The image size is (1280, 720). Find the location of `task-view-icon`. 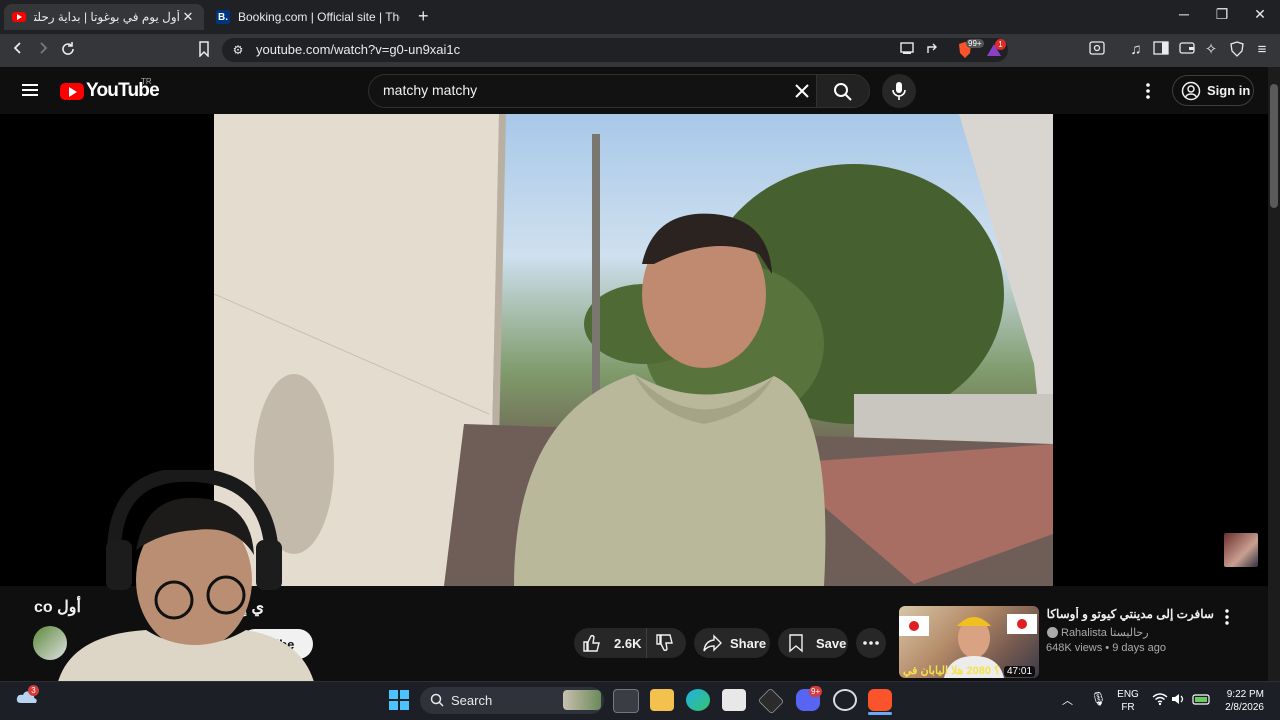

task-view-icon is located at coordinates (626, 701).